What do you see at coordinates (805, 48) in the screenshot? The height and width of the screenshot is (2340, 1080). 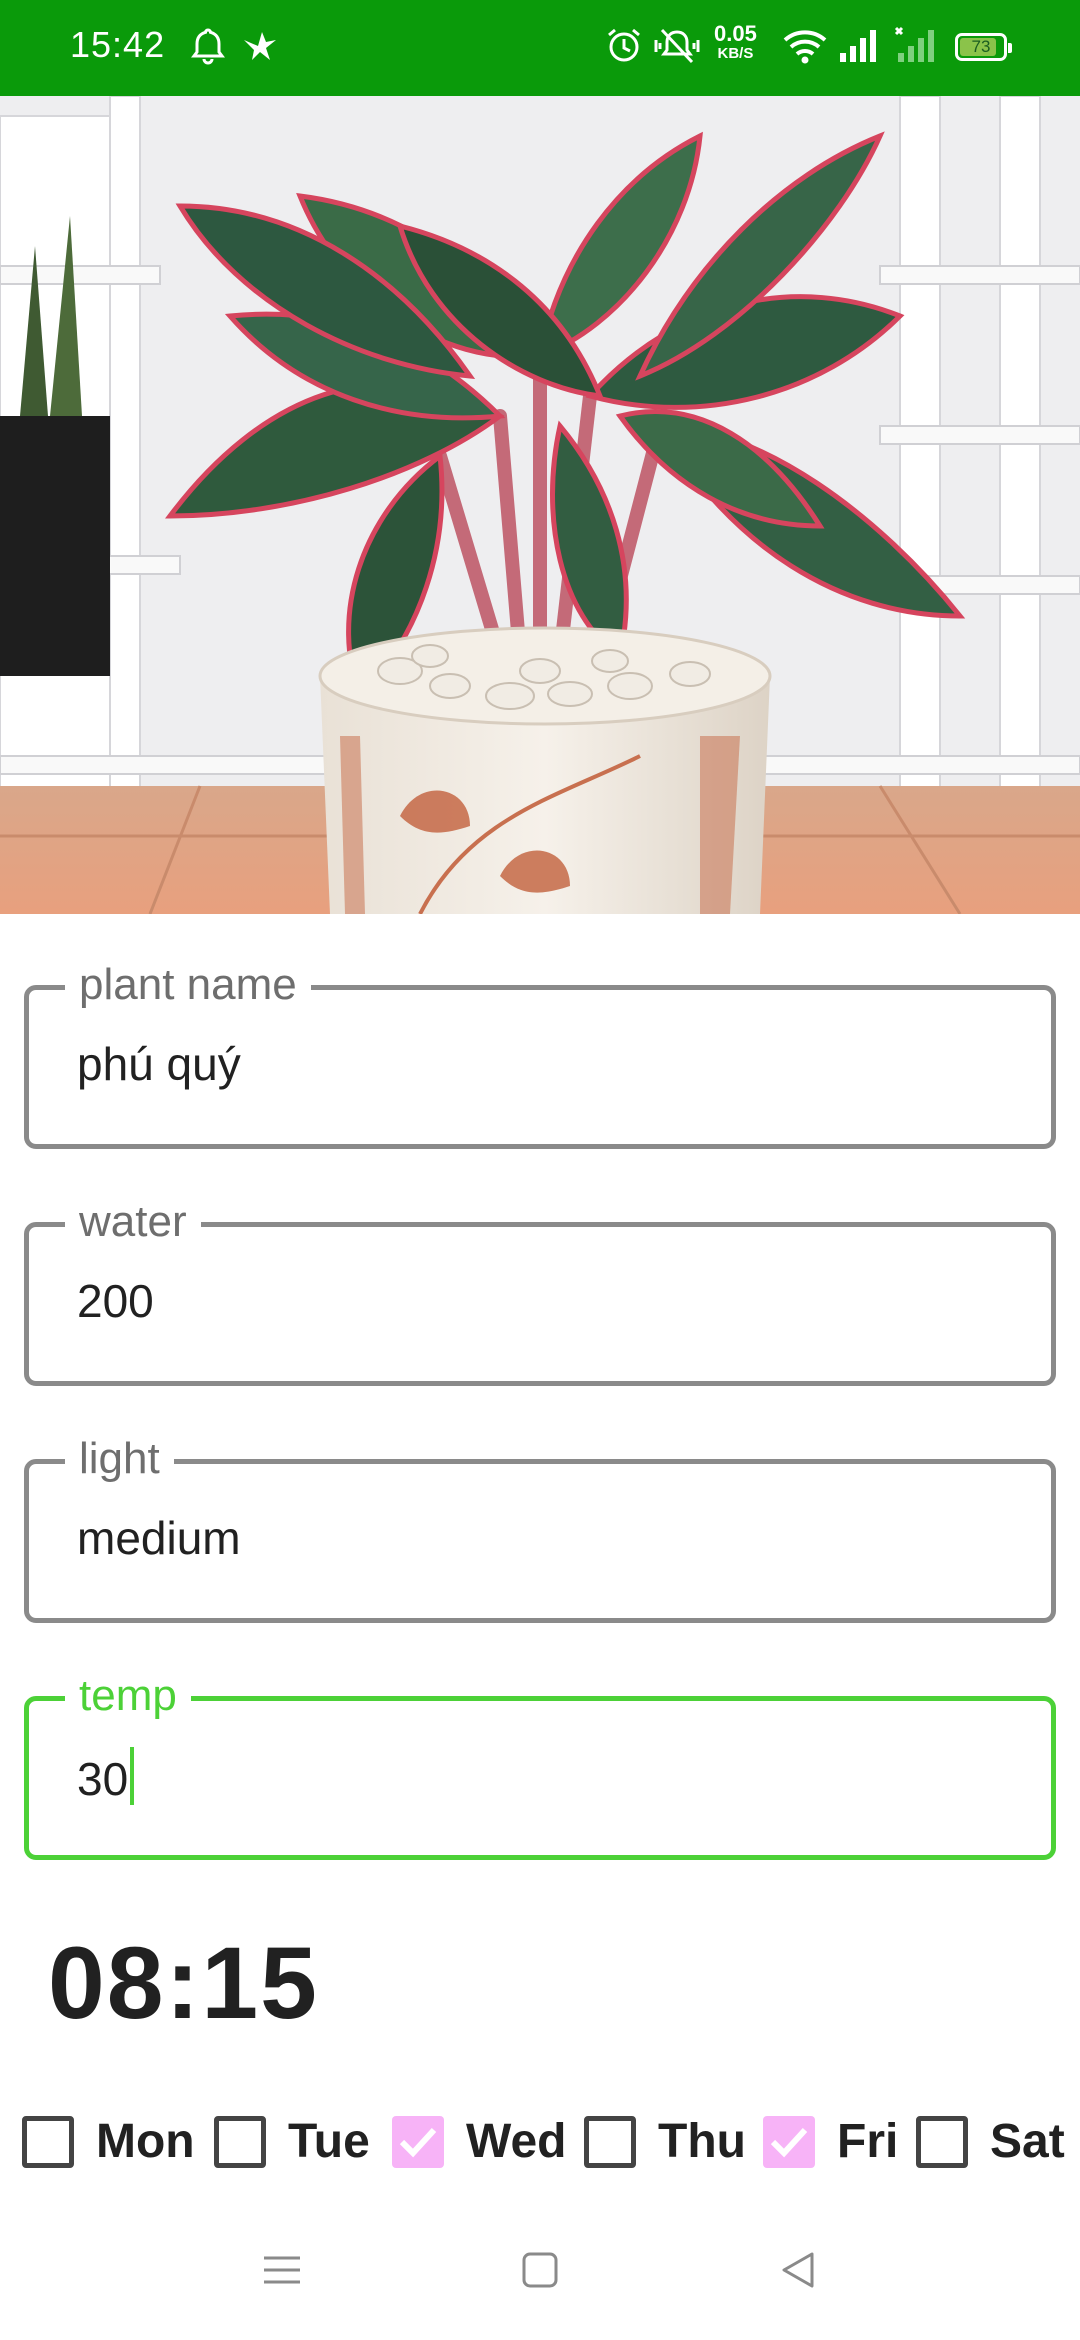 I see `wifi-icon` at bounding box center [805, 48].